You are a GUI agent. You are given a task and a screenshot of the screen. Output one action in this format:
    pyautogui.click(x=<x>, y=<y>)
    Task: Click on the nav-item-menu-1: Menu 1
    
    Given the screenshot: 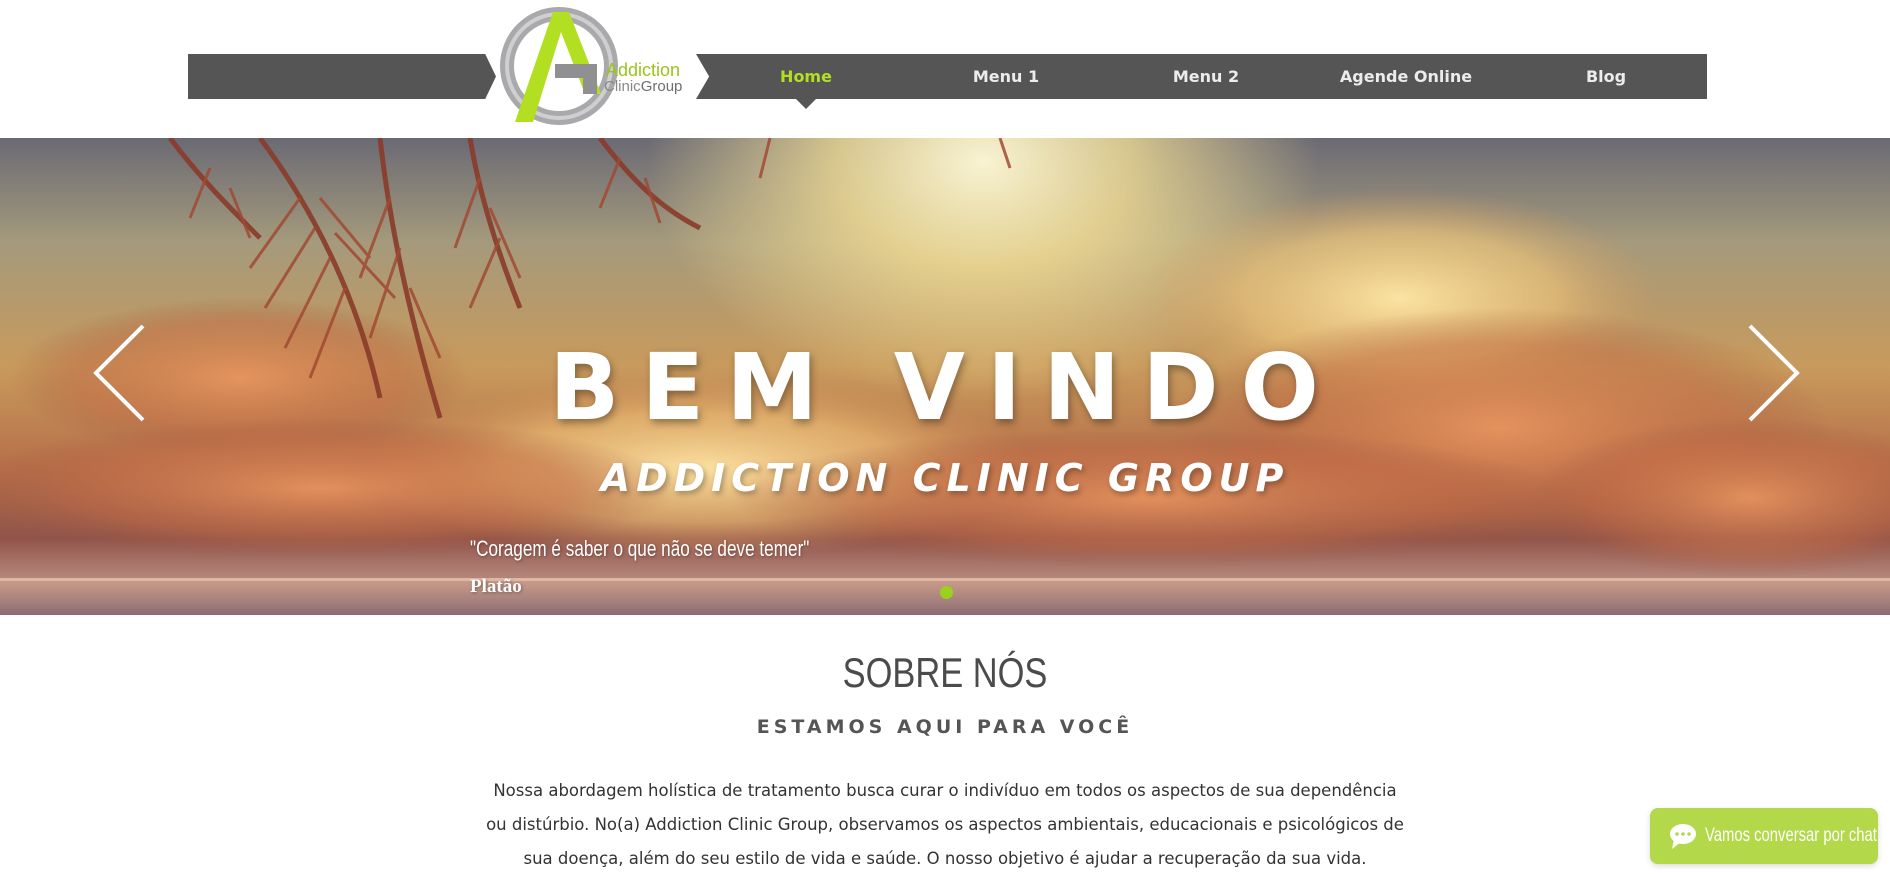 What is the action you would take?
    pyautogui.click(x=1006, y=76)
    